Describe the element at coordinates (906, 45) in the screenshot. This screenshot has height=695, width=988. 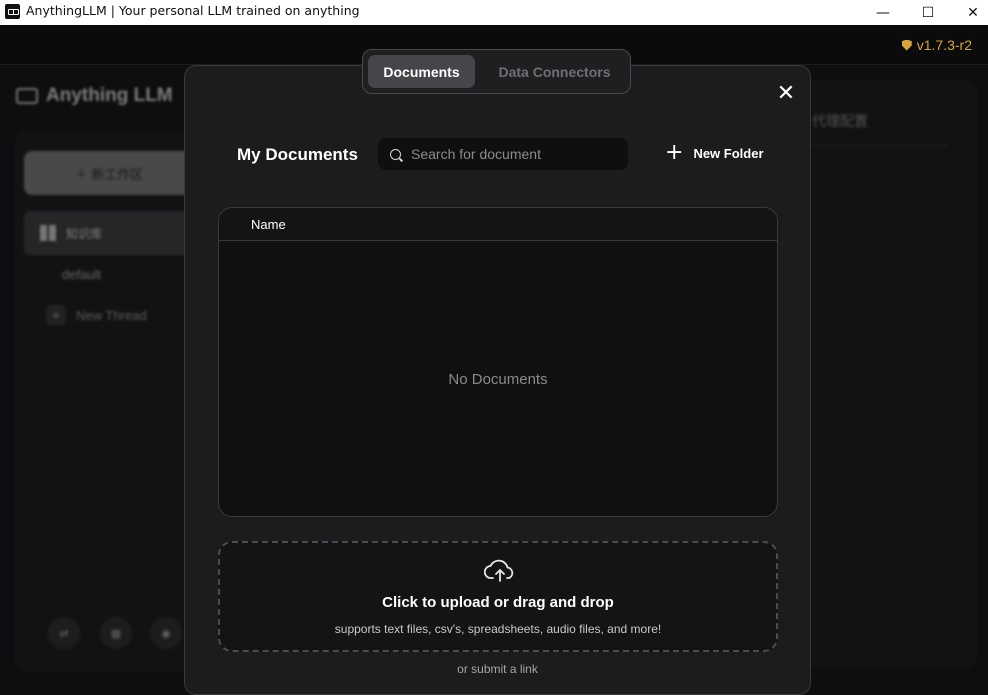
I see `shield-icon` at that location.